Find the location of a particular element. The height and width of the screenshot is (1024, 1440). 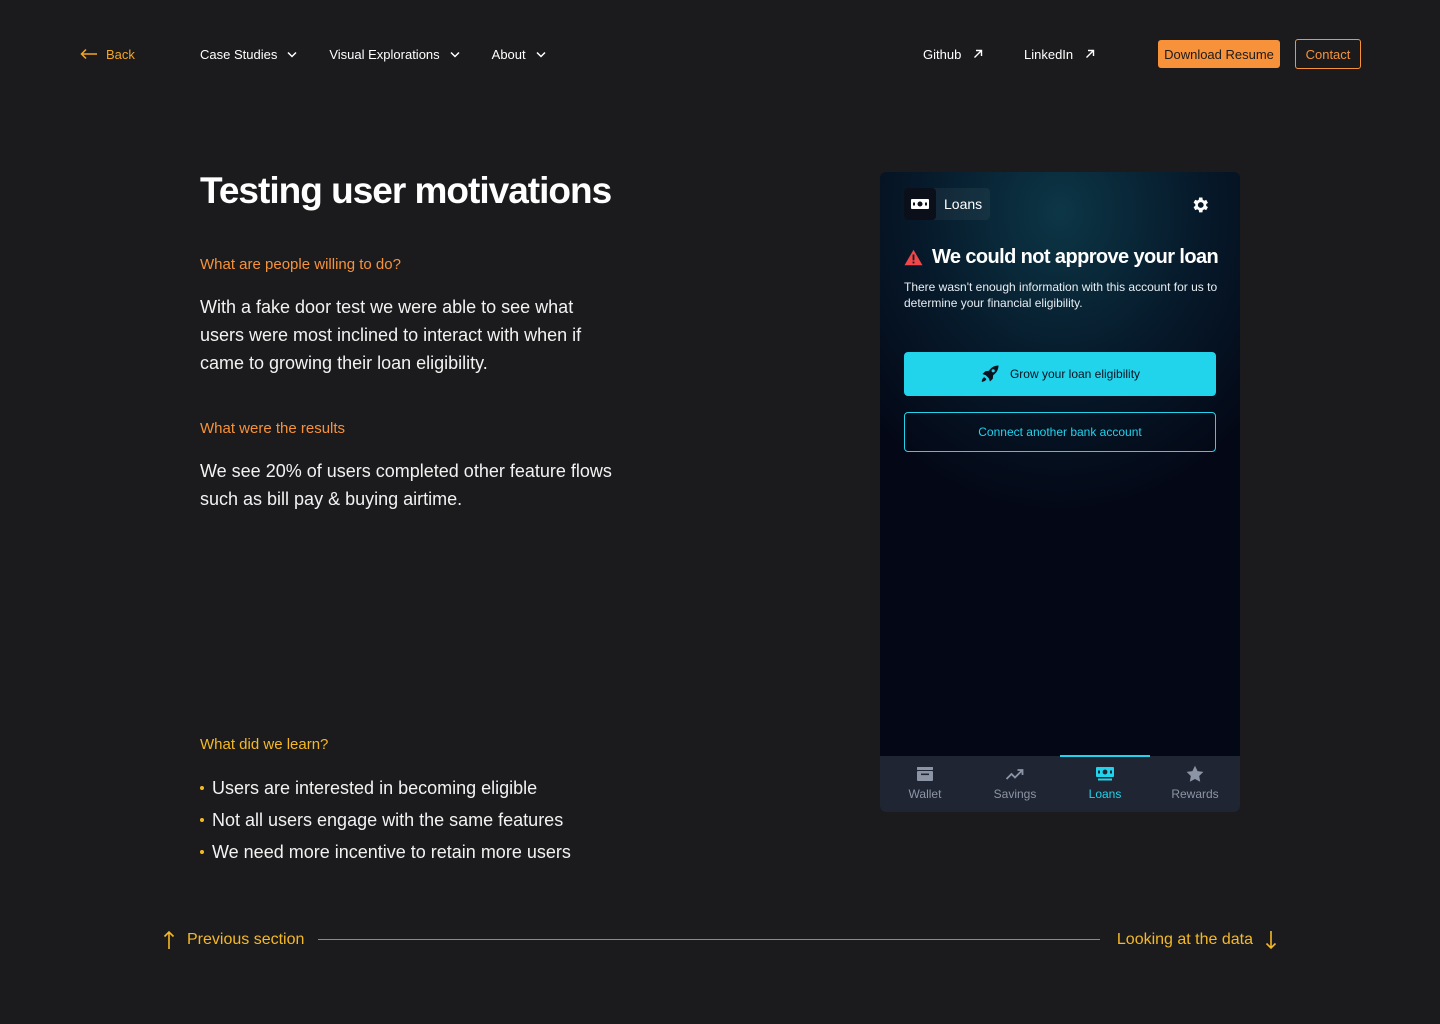

previous-section-link: Previous section is located at coordinates (233, 940).